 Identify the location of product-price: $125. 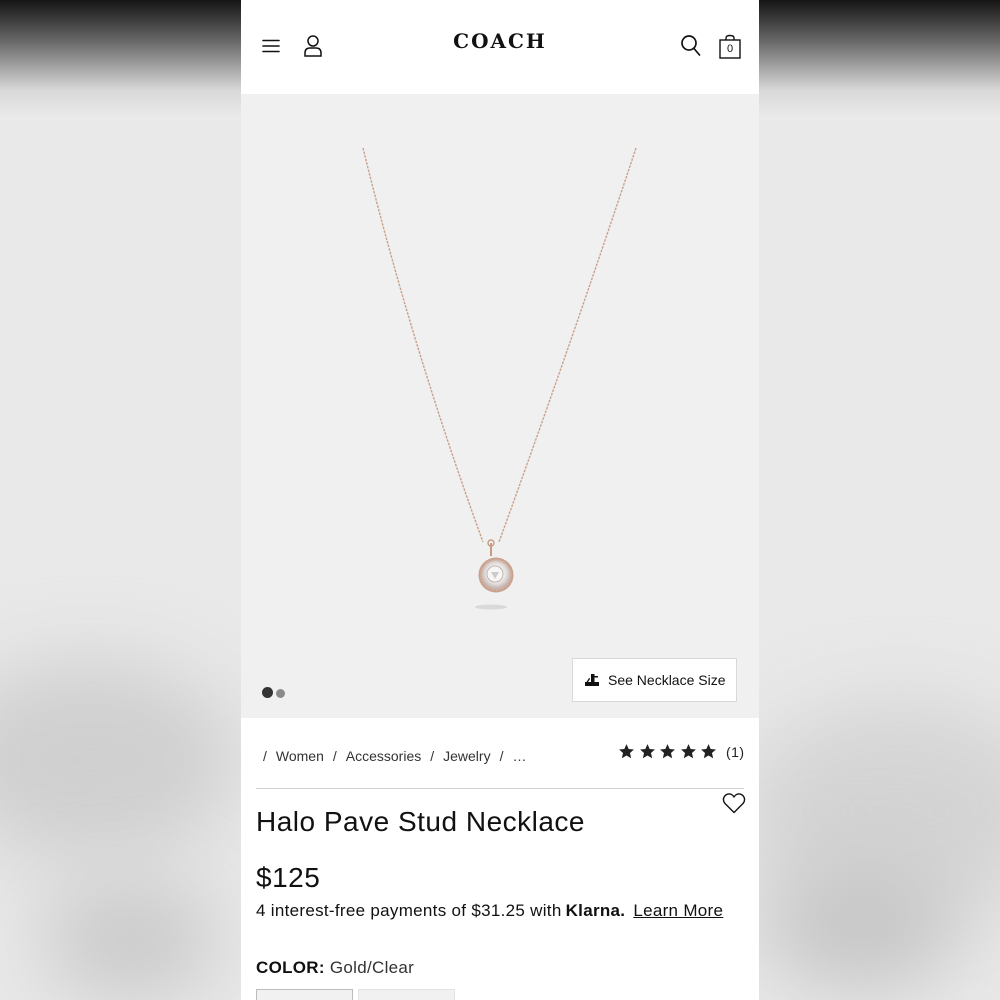
(288, 877).